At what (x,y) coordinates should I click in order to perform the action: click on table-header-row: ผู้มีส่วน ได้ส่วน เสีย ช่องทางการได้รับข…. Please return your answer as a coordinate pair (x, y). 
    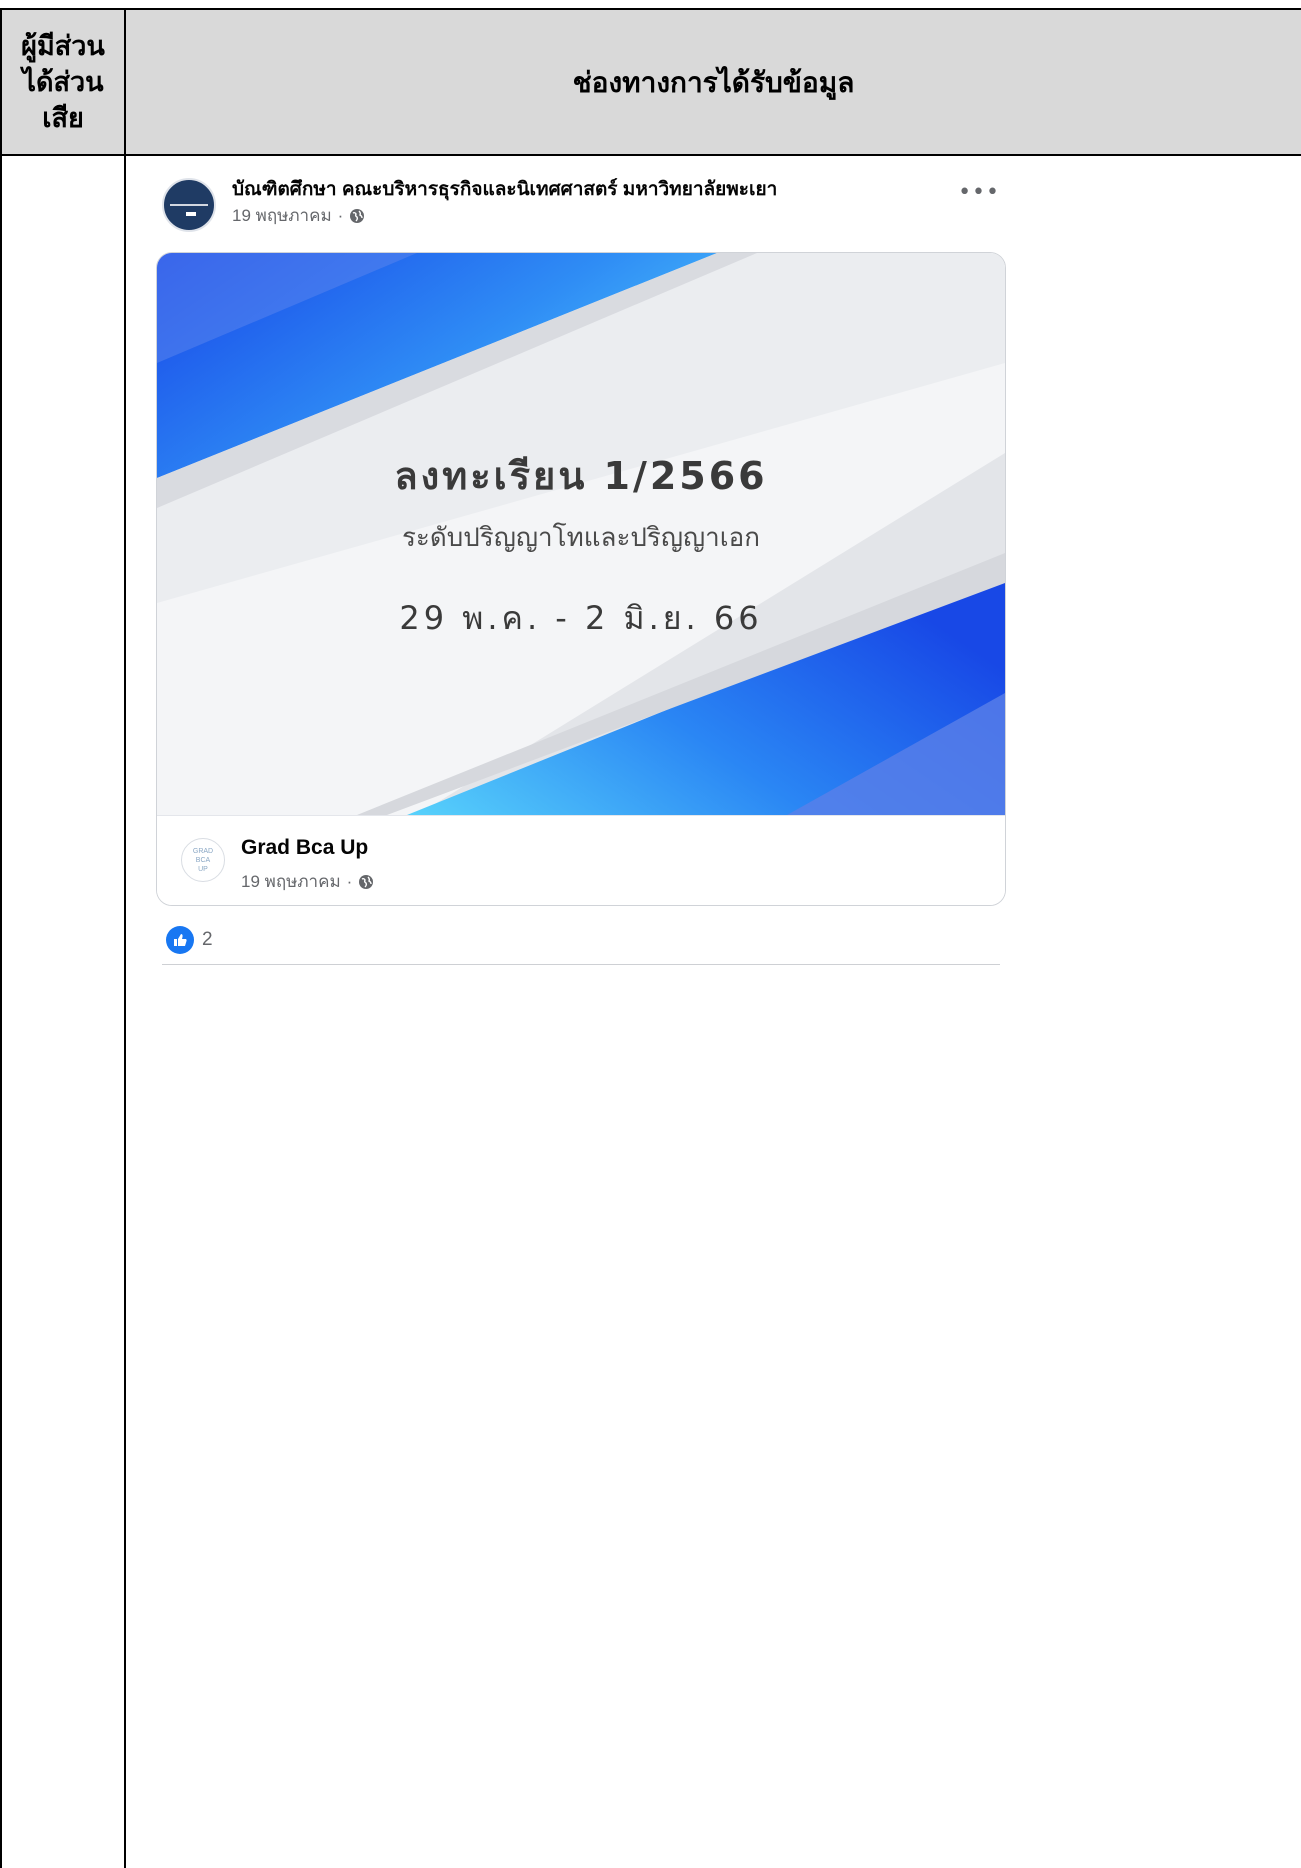
    Looking at the image, I should click on (650, 82).